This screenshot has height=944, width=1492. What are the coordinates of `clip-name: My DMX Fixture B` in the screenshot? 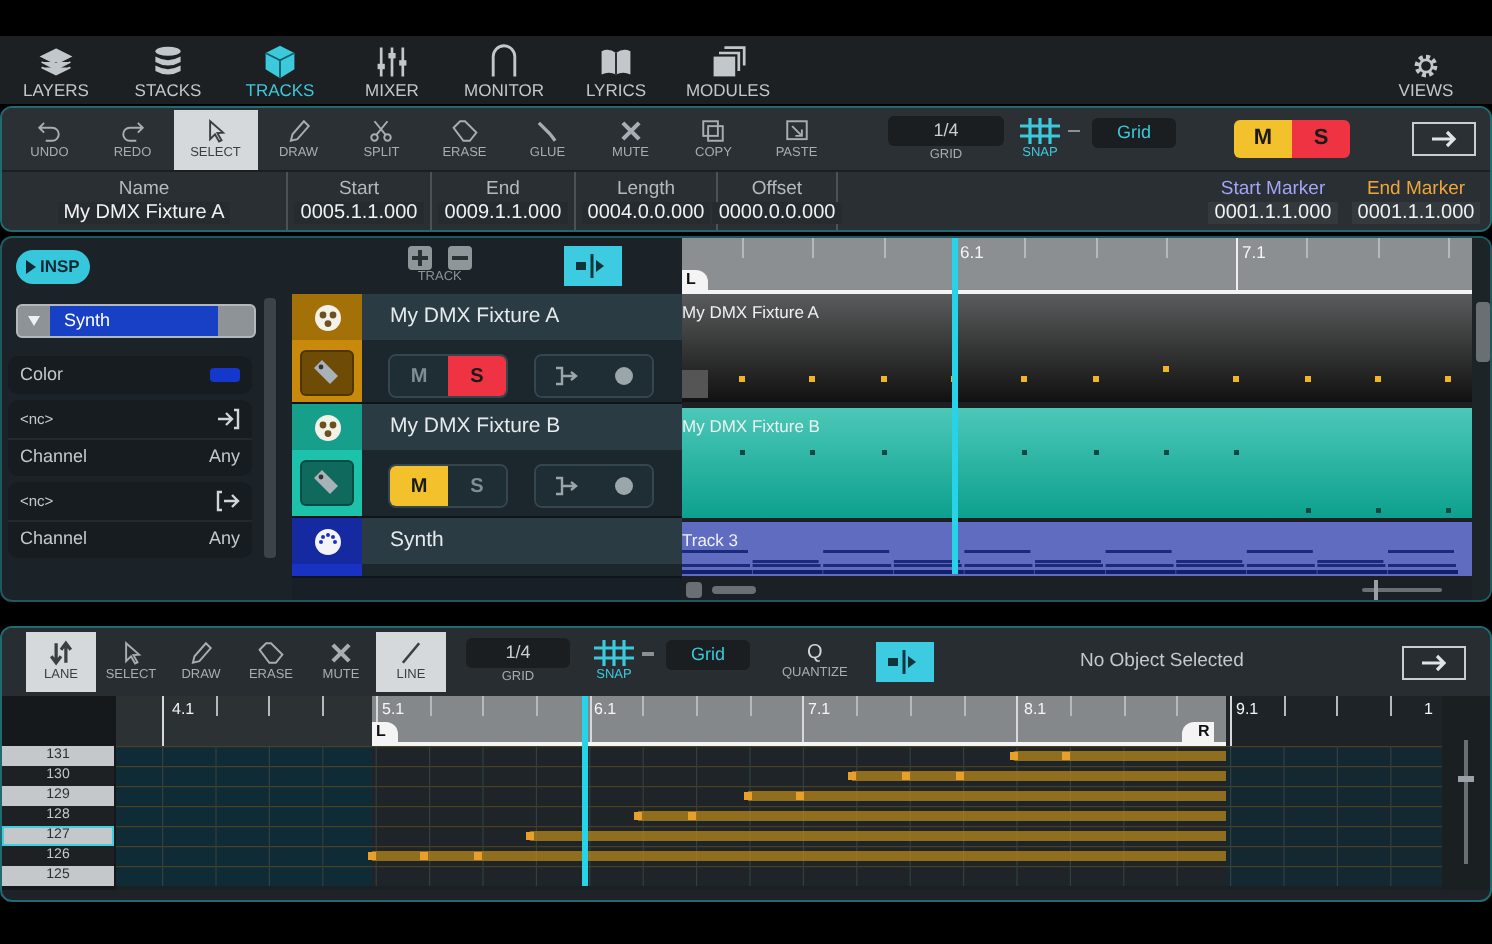 It's located at (751, 427).